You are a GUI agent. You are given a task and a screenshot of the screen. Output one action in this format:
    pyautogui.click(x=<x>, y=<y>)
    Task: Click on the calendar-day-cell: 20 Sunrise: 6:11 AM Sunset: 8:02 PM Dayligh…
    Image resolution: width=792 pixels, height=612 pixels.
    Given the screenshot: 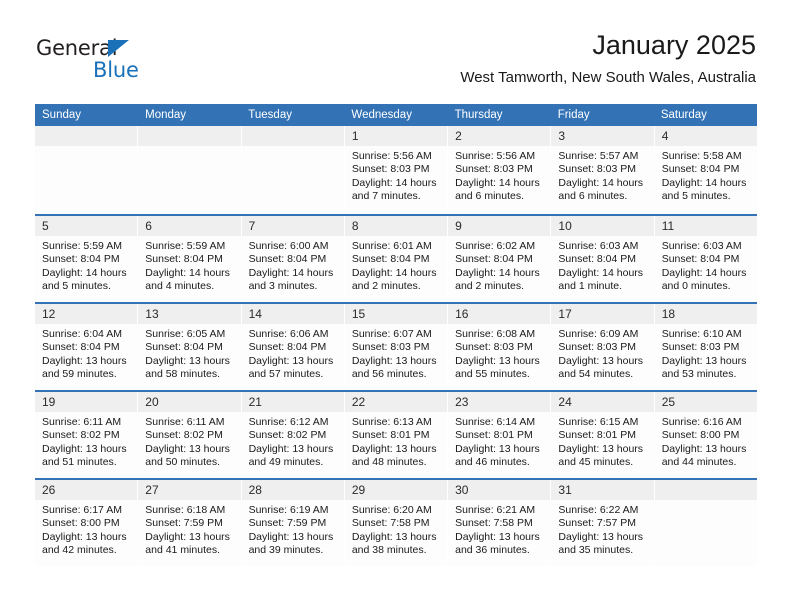 What is the action you would take?
    pyautogui.click(x=190, y=435)
    